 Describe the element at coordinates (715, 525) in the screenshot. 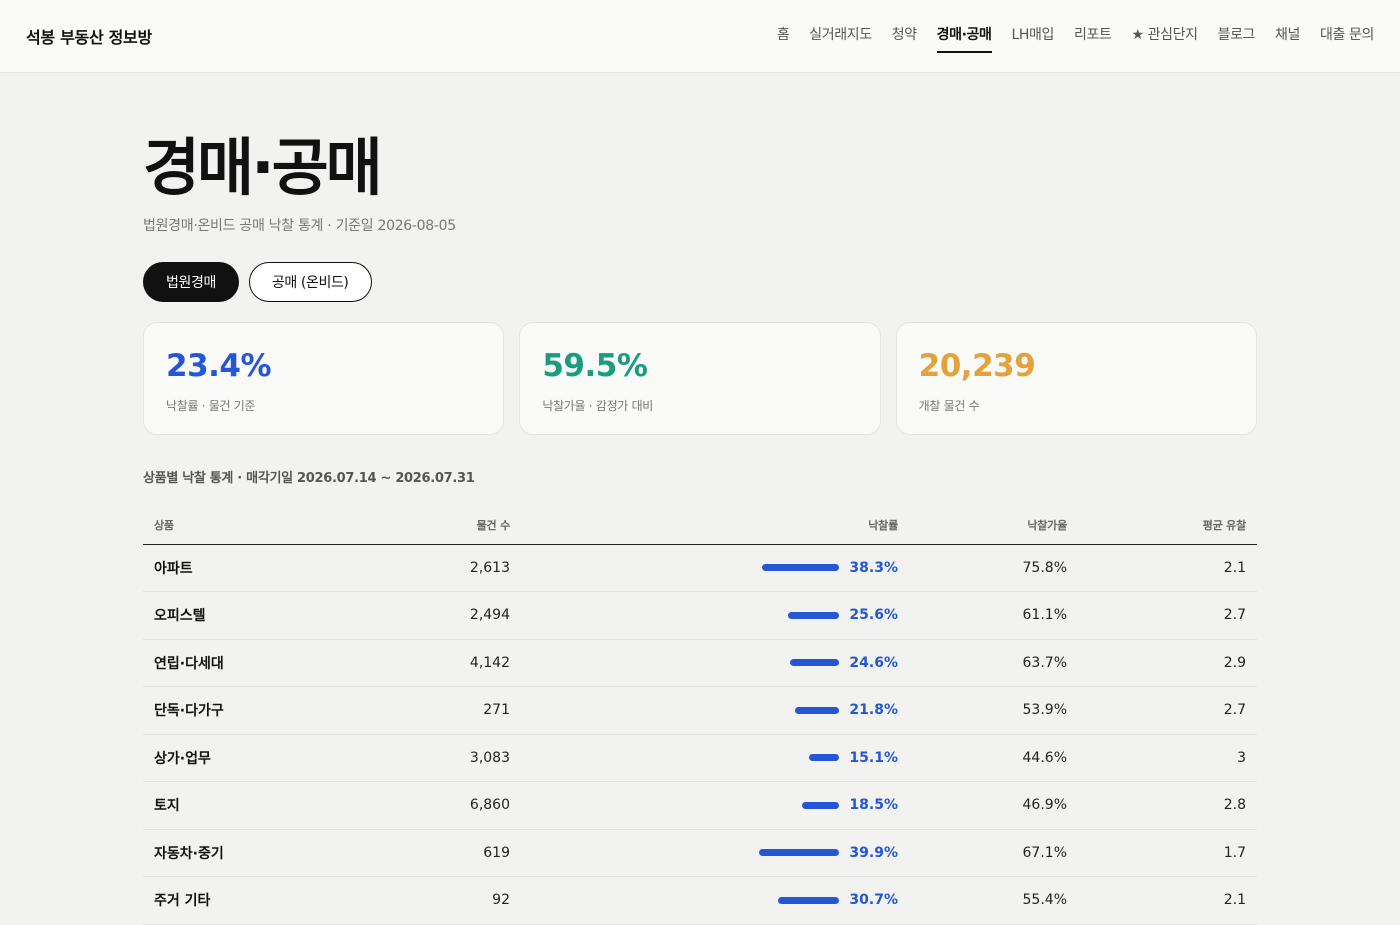

I see `header-win-rate: 낙찰률` at that location.